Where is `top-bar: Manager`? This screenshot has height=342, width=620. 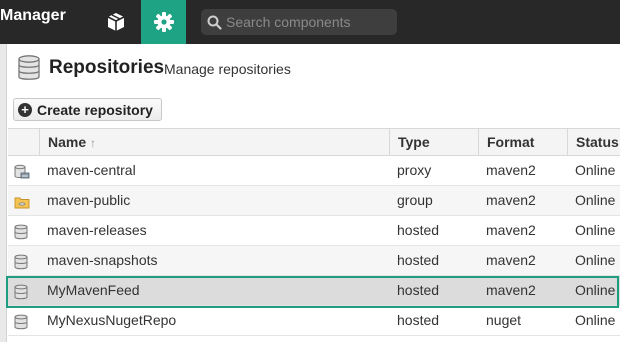 top-bar: Manager is located at coordinates (310, 22).